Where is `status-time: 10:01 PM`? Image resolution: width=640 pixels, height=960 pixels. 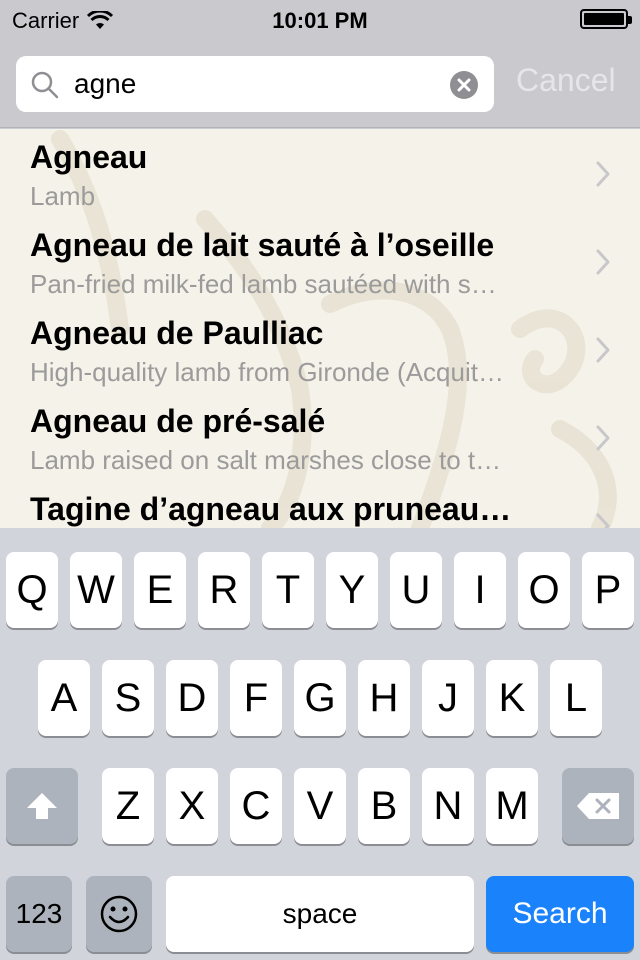 status-time: 10:01 PM is located at coordinates (320, 20).